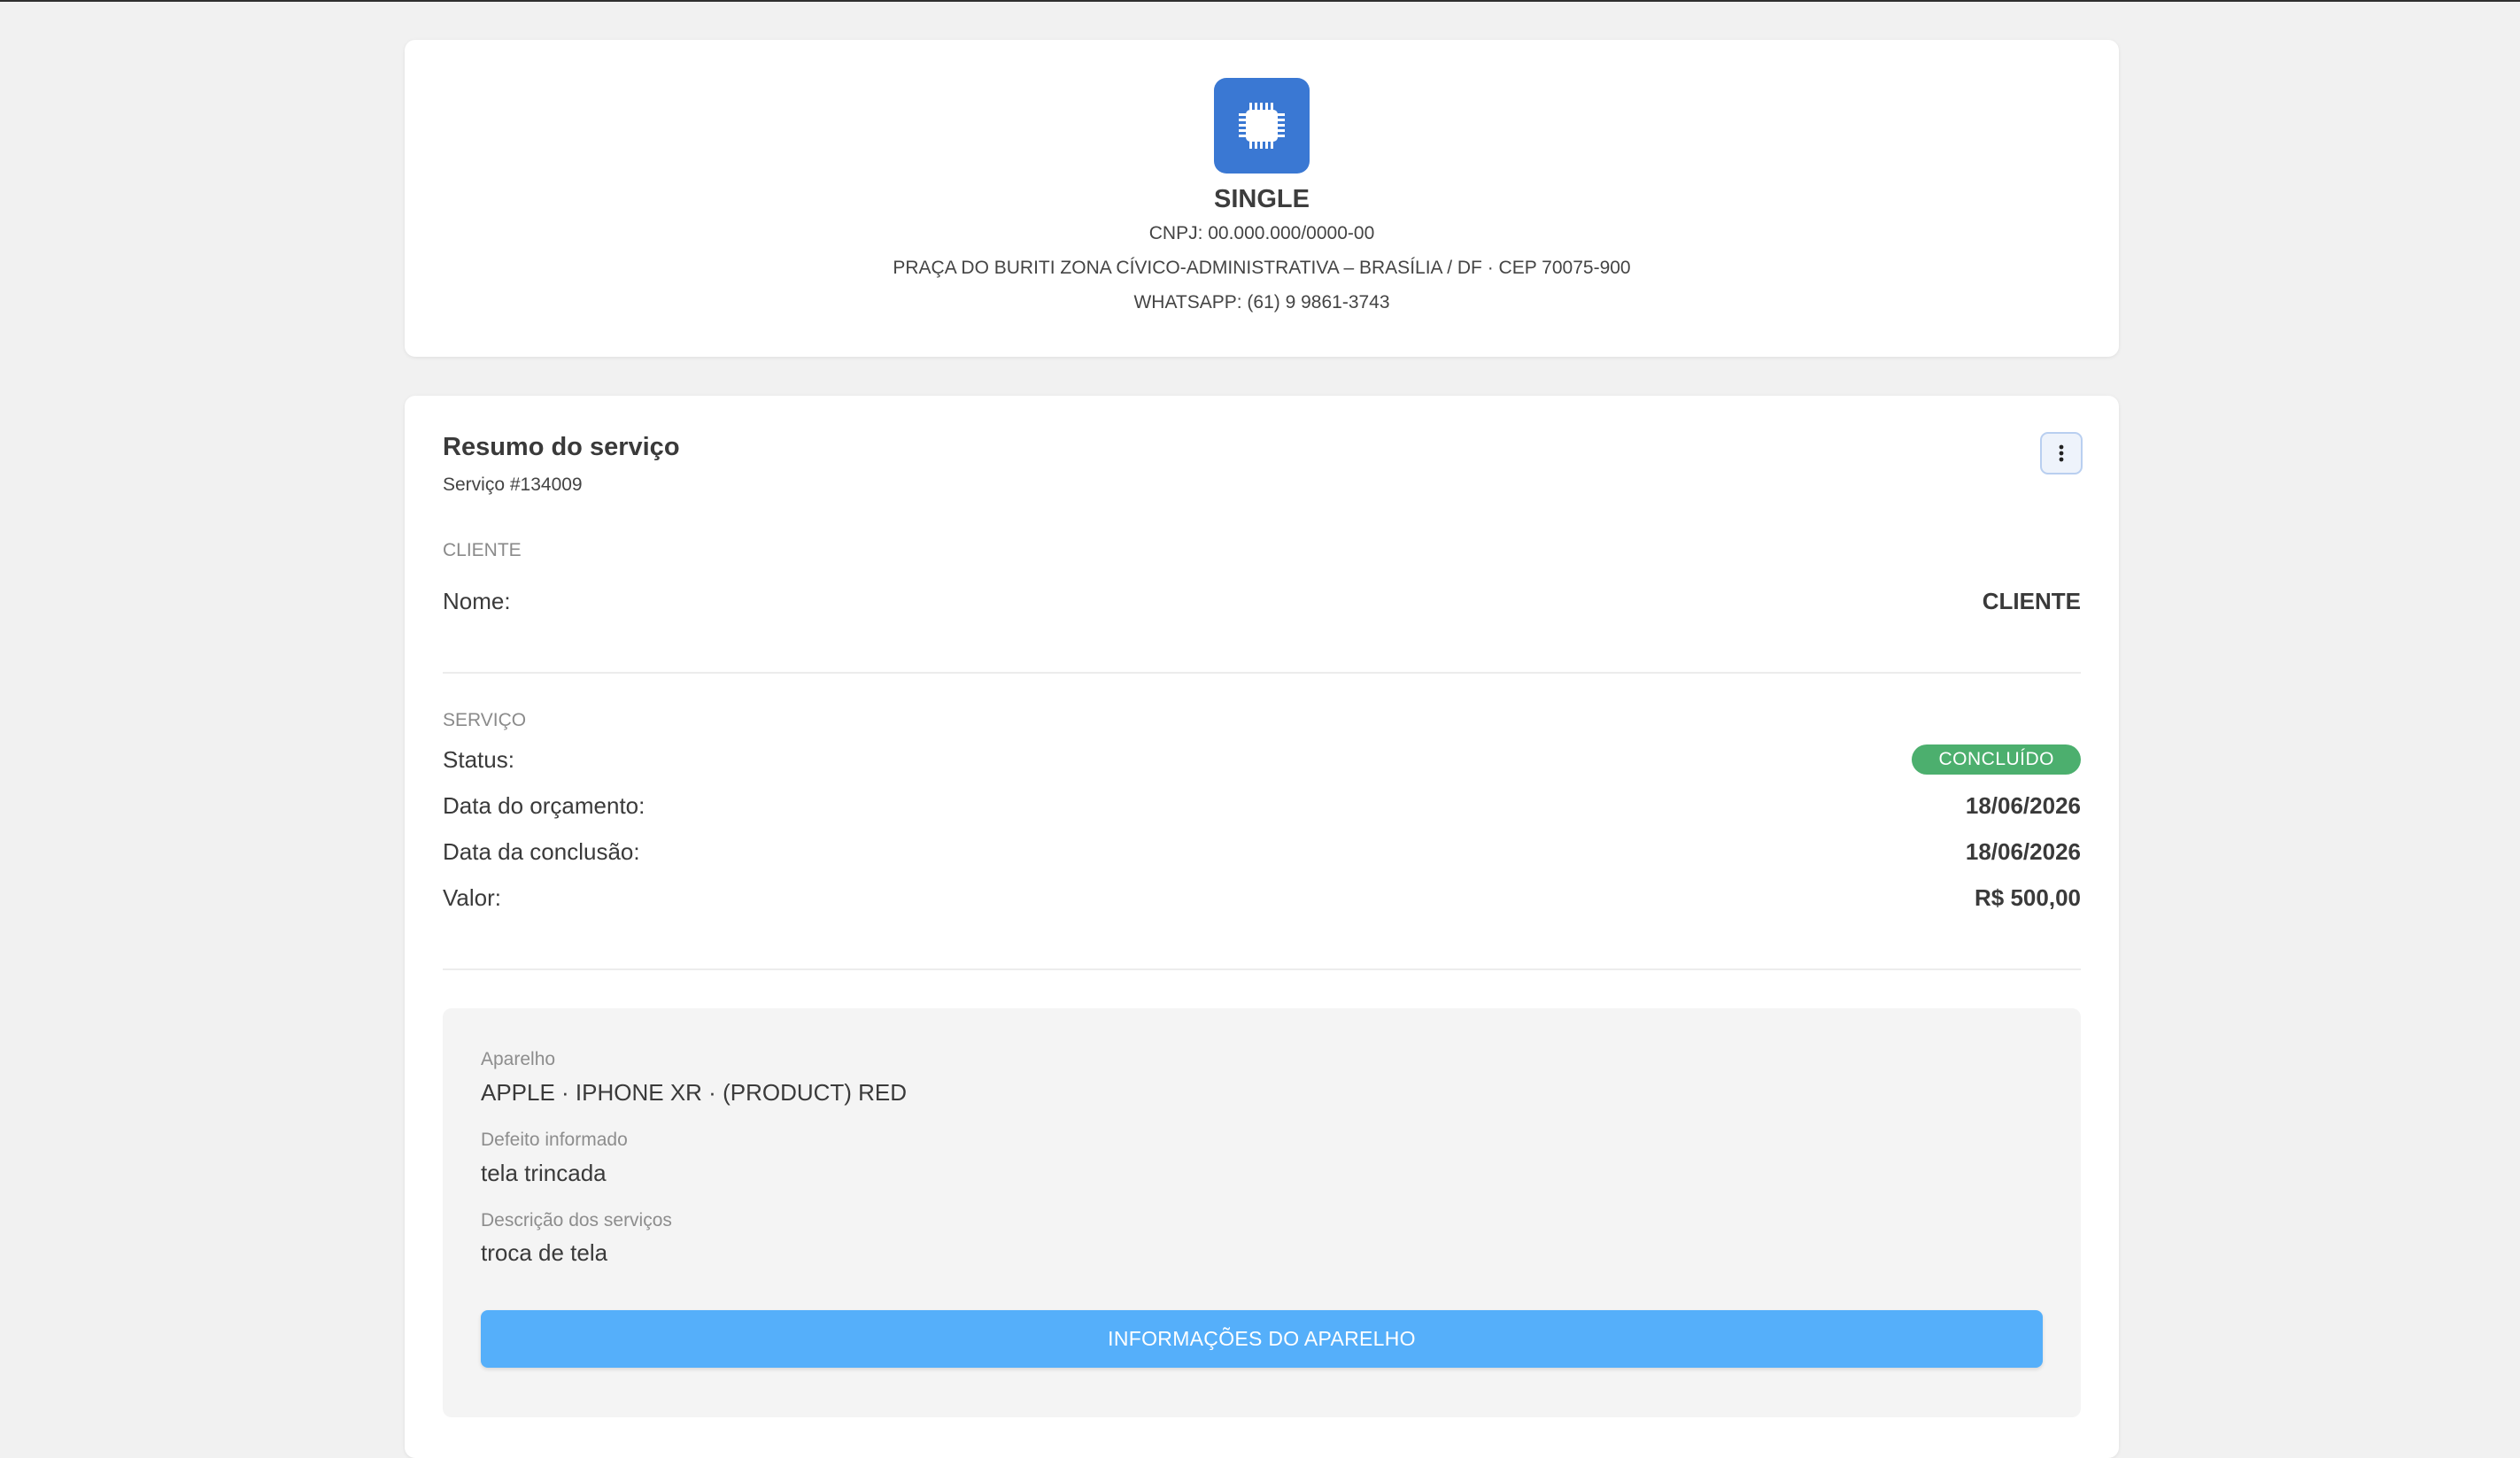 The width and height of the screenshot is (2520, 1458). I want to click on device-info-button: INFORMAÇÕES DO APARELHO, so click(1262, 1339).